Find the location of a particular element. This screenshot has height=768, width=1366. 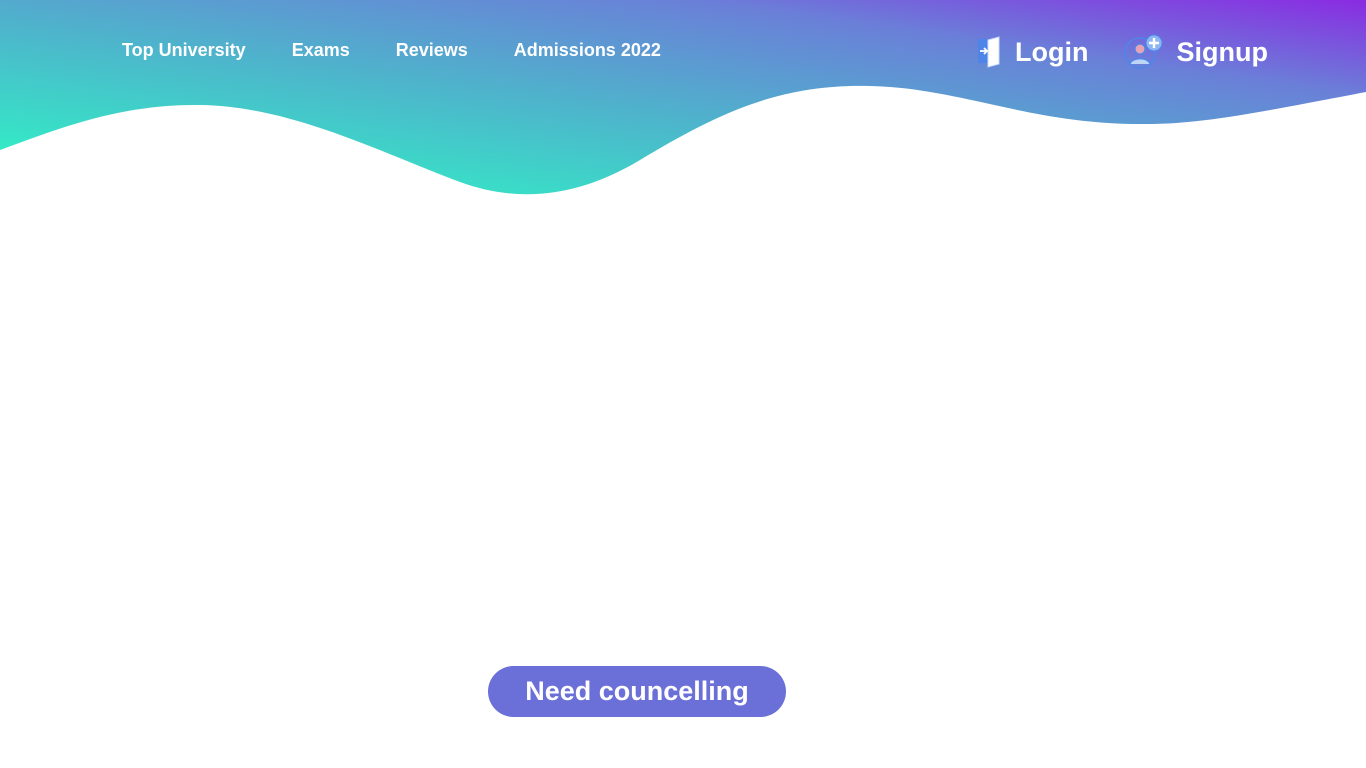

need-counselling-button: Need councelling is located at coordinates (637, 691).